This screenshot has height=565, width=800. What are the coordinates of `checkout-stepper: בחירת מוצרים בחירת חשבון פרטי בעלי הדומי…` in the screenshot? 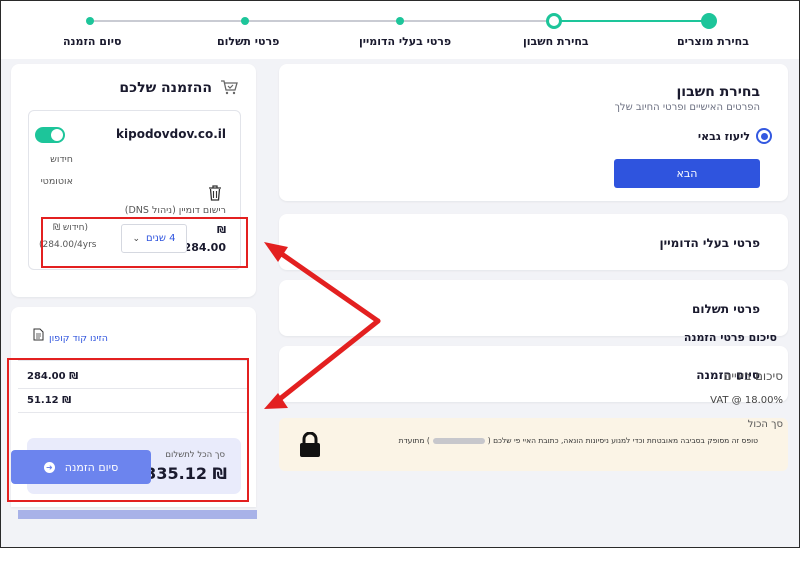 It's located at (400, 30).